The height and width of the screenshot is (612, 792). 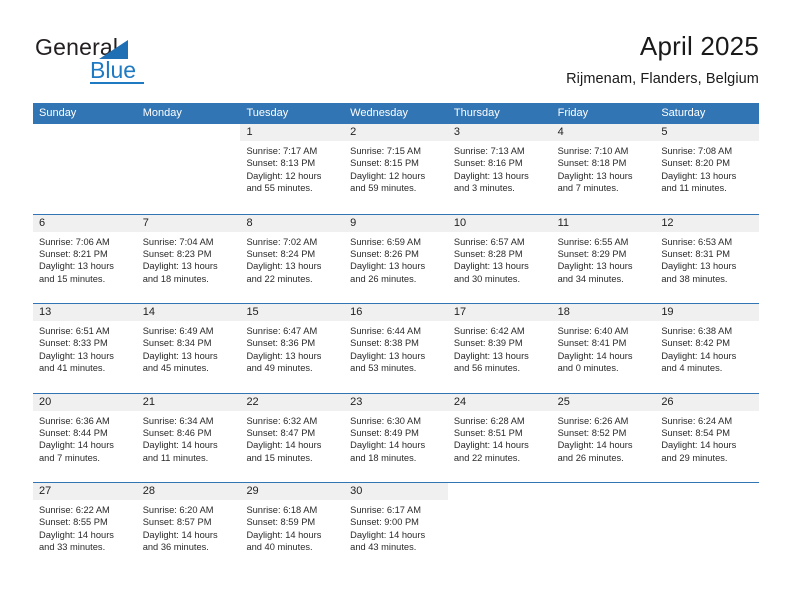 What do you see at coordinates (384, 432) in the screenshot?
I see `day-sunset-text: Sunset: 8:49 PM` at bounding box center [384, 432].